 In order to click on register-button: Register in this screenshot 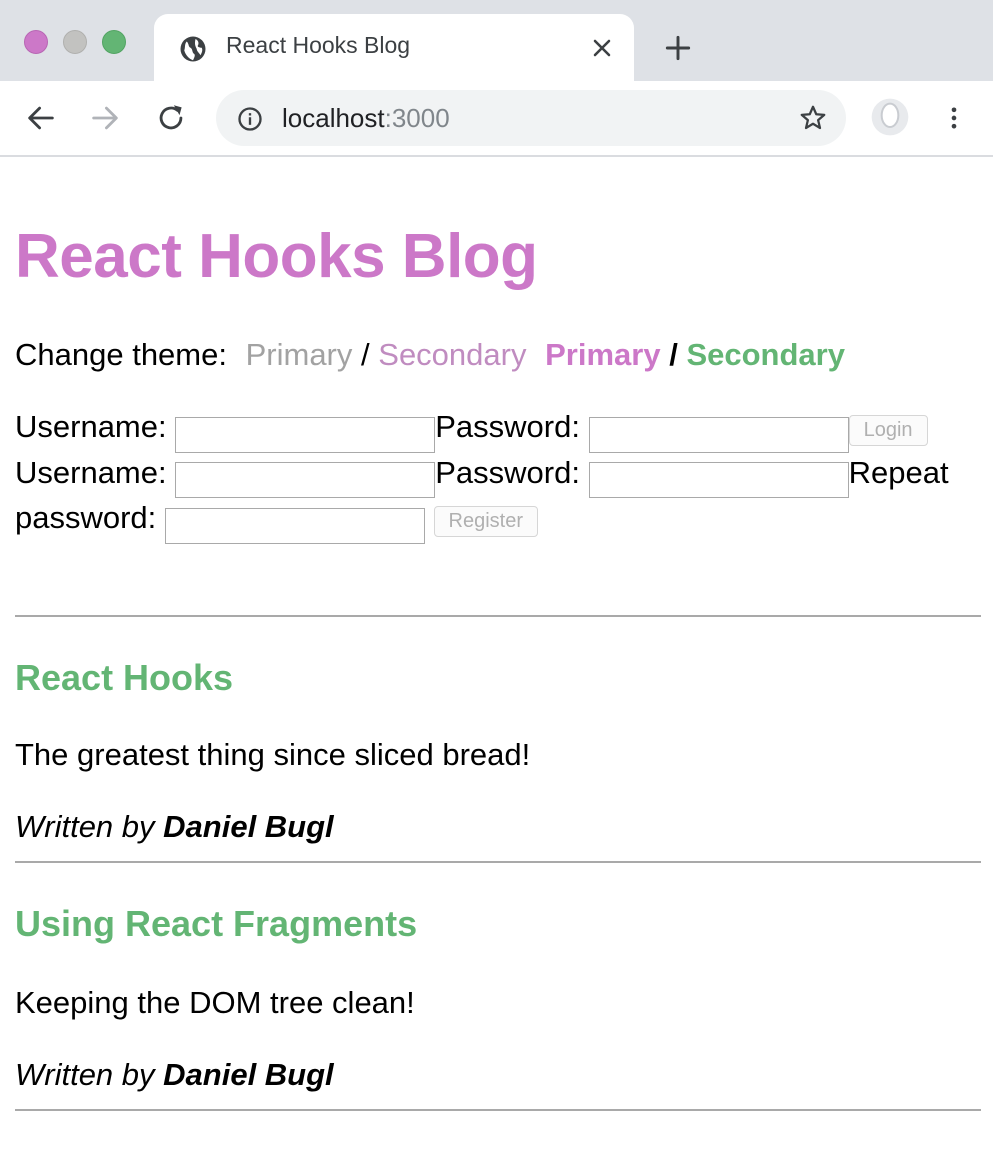, I will do `click(486, 521)`.